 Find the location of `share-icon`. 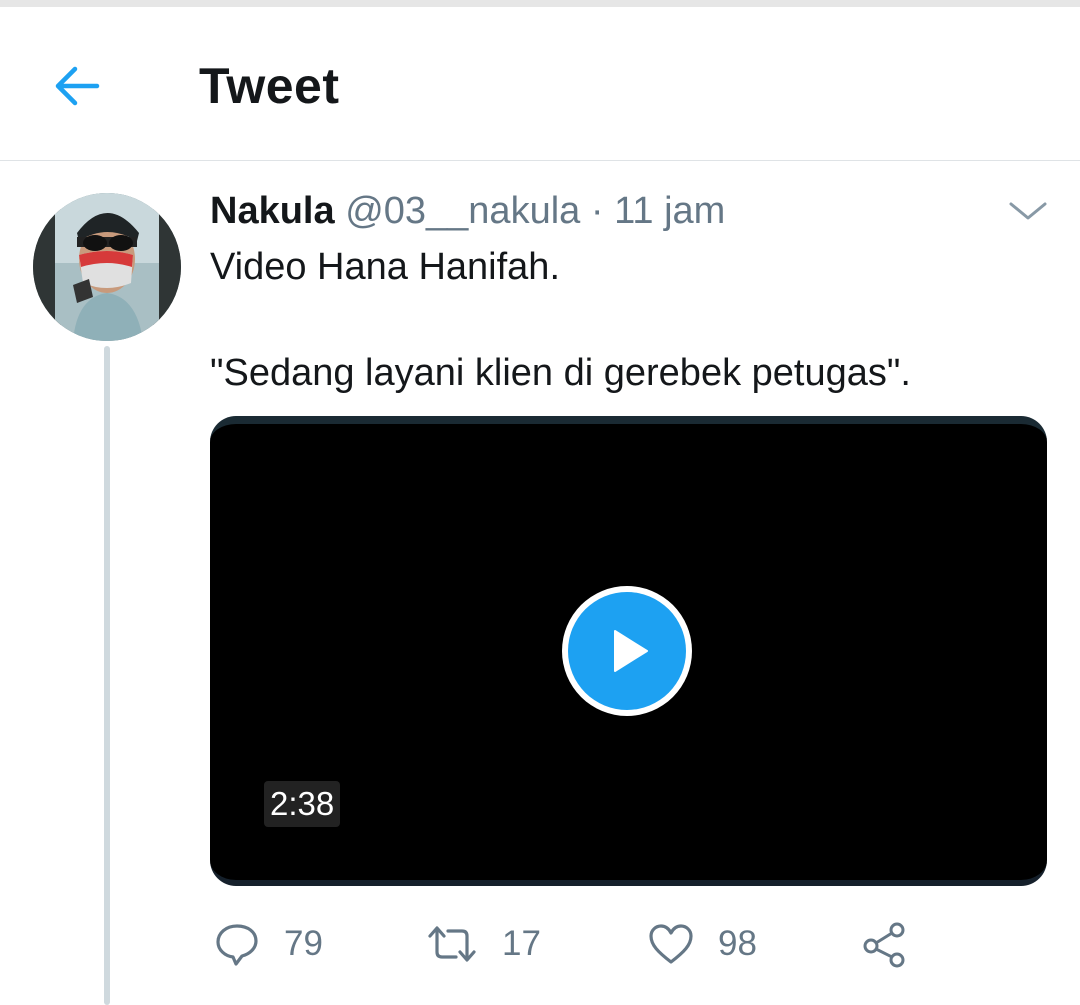

share-icon is located at coordinates (884, 945).